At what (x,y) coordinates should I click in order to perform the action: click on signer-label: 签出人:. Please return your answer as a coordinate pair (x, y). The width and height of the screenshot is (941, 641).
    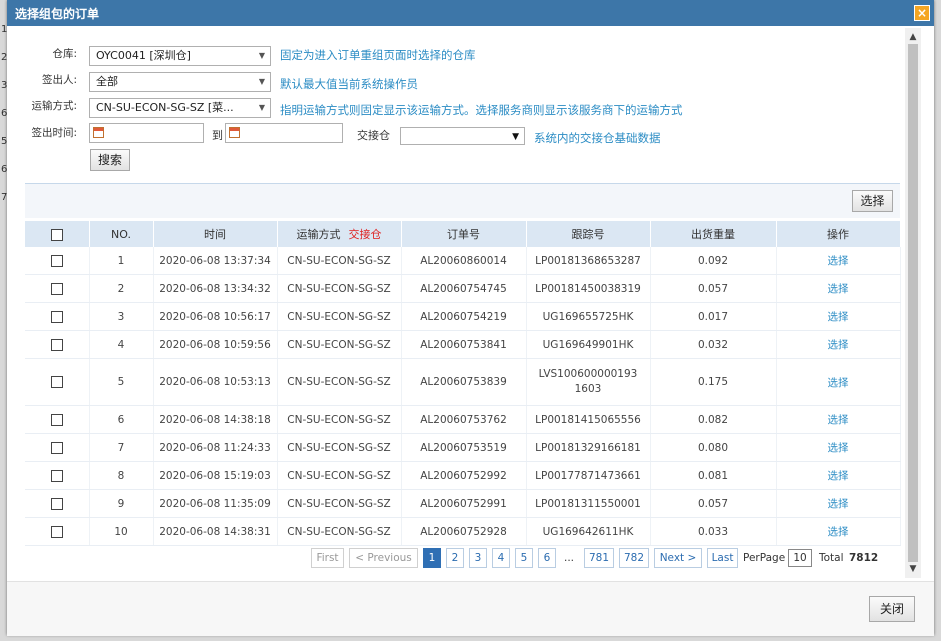
    Looking at the image, I should click on (59, 80).